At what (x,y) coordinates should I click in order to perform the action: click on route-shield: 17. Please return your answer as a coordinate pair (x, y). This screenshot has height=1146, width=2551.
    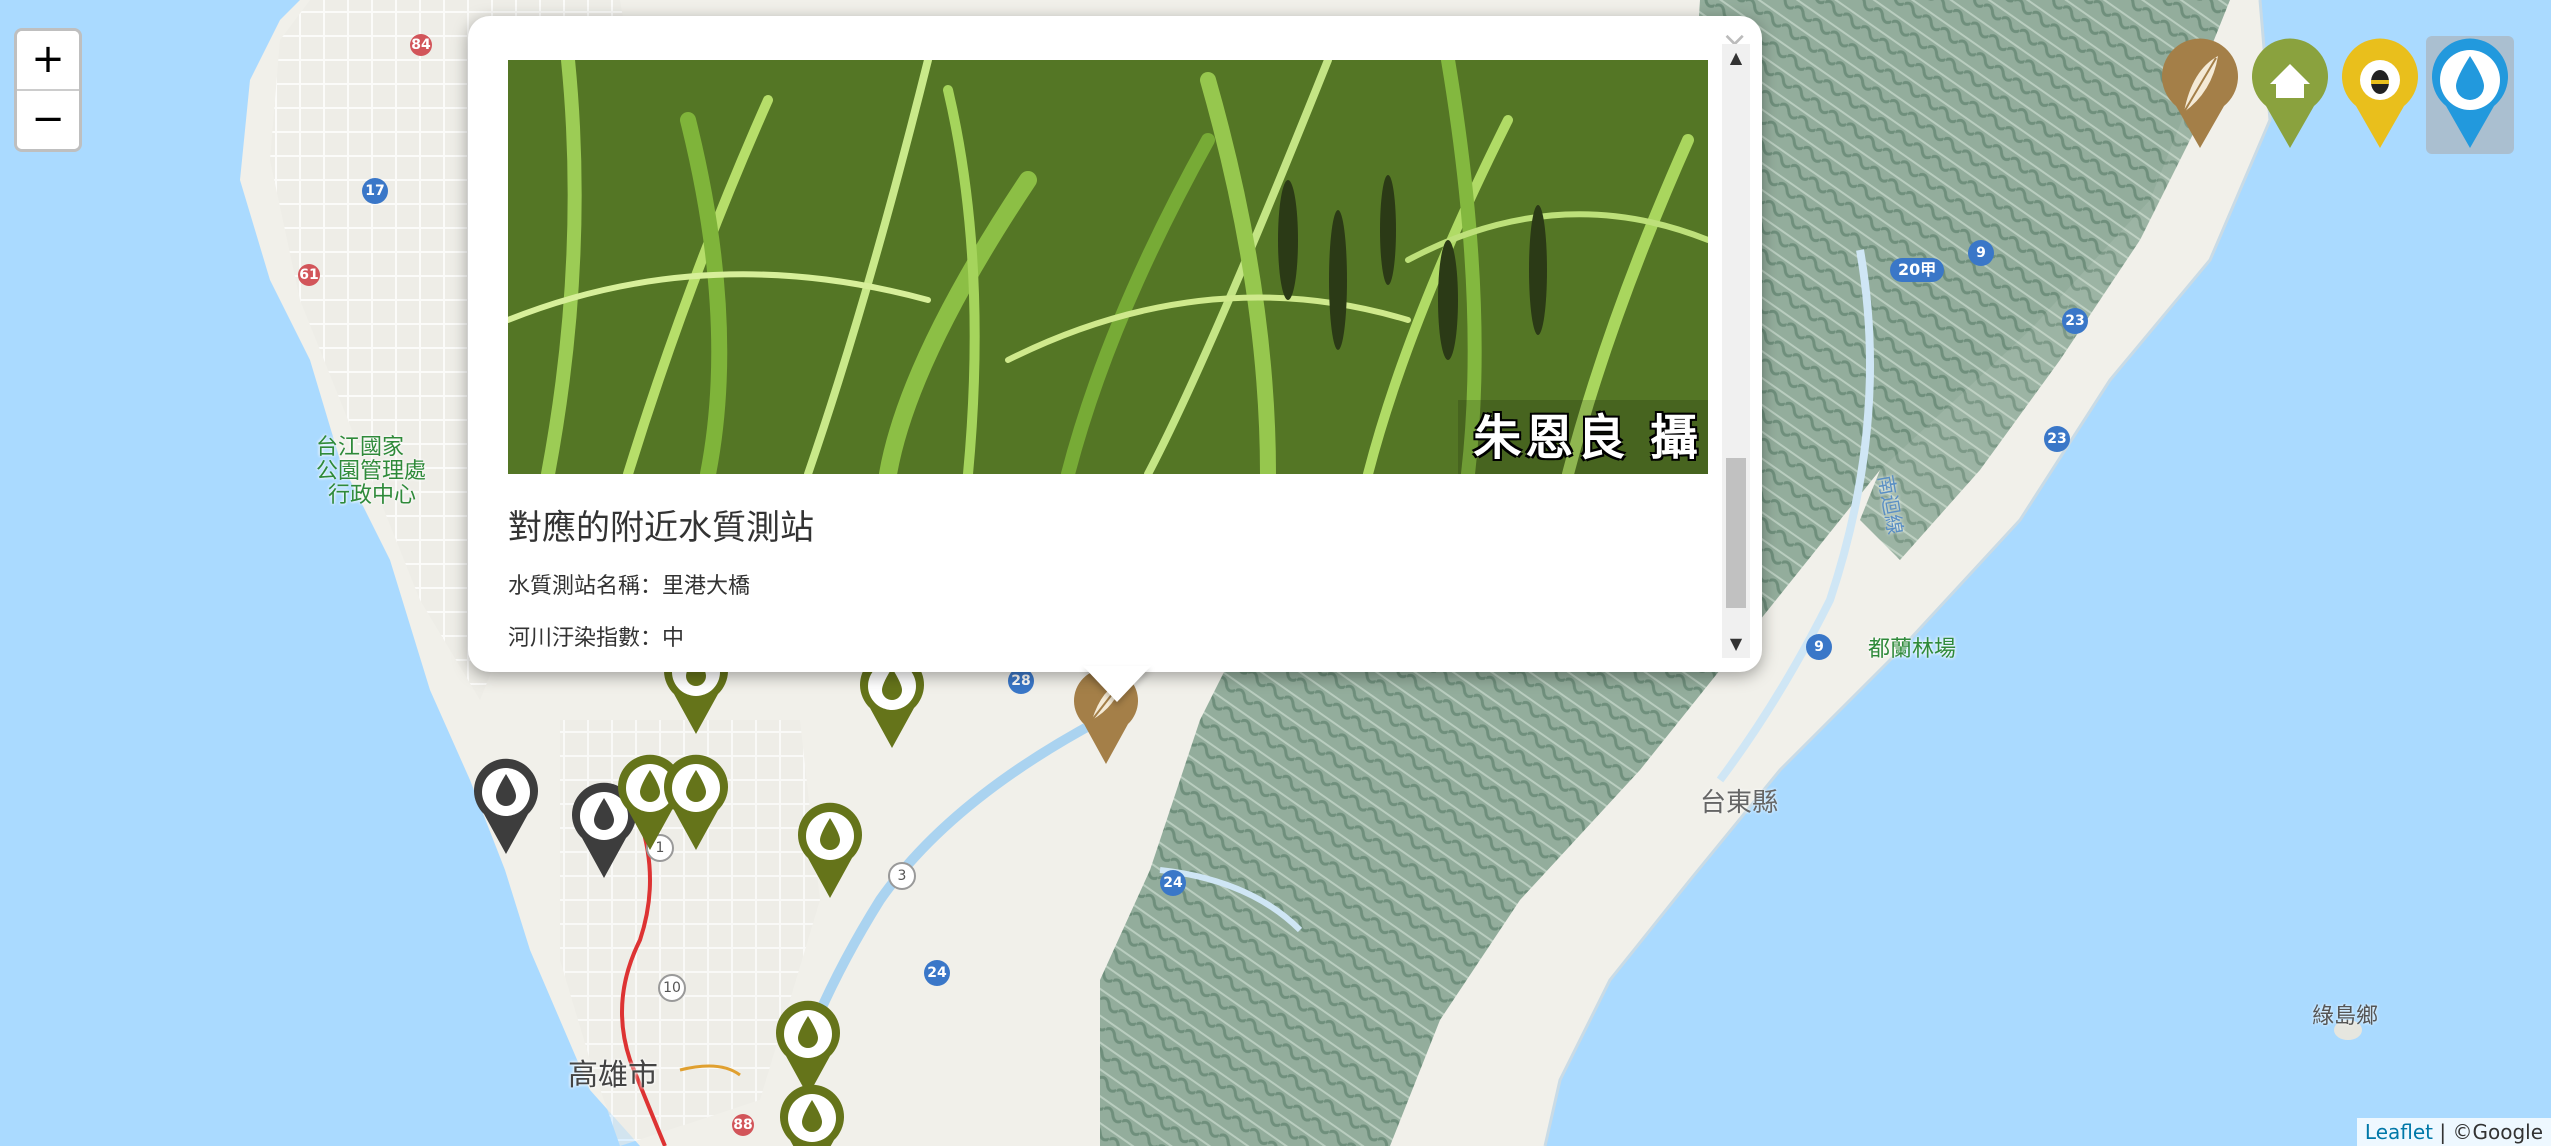
    Looking at the image, I should click on (375, 191).